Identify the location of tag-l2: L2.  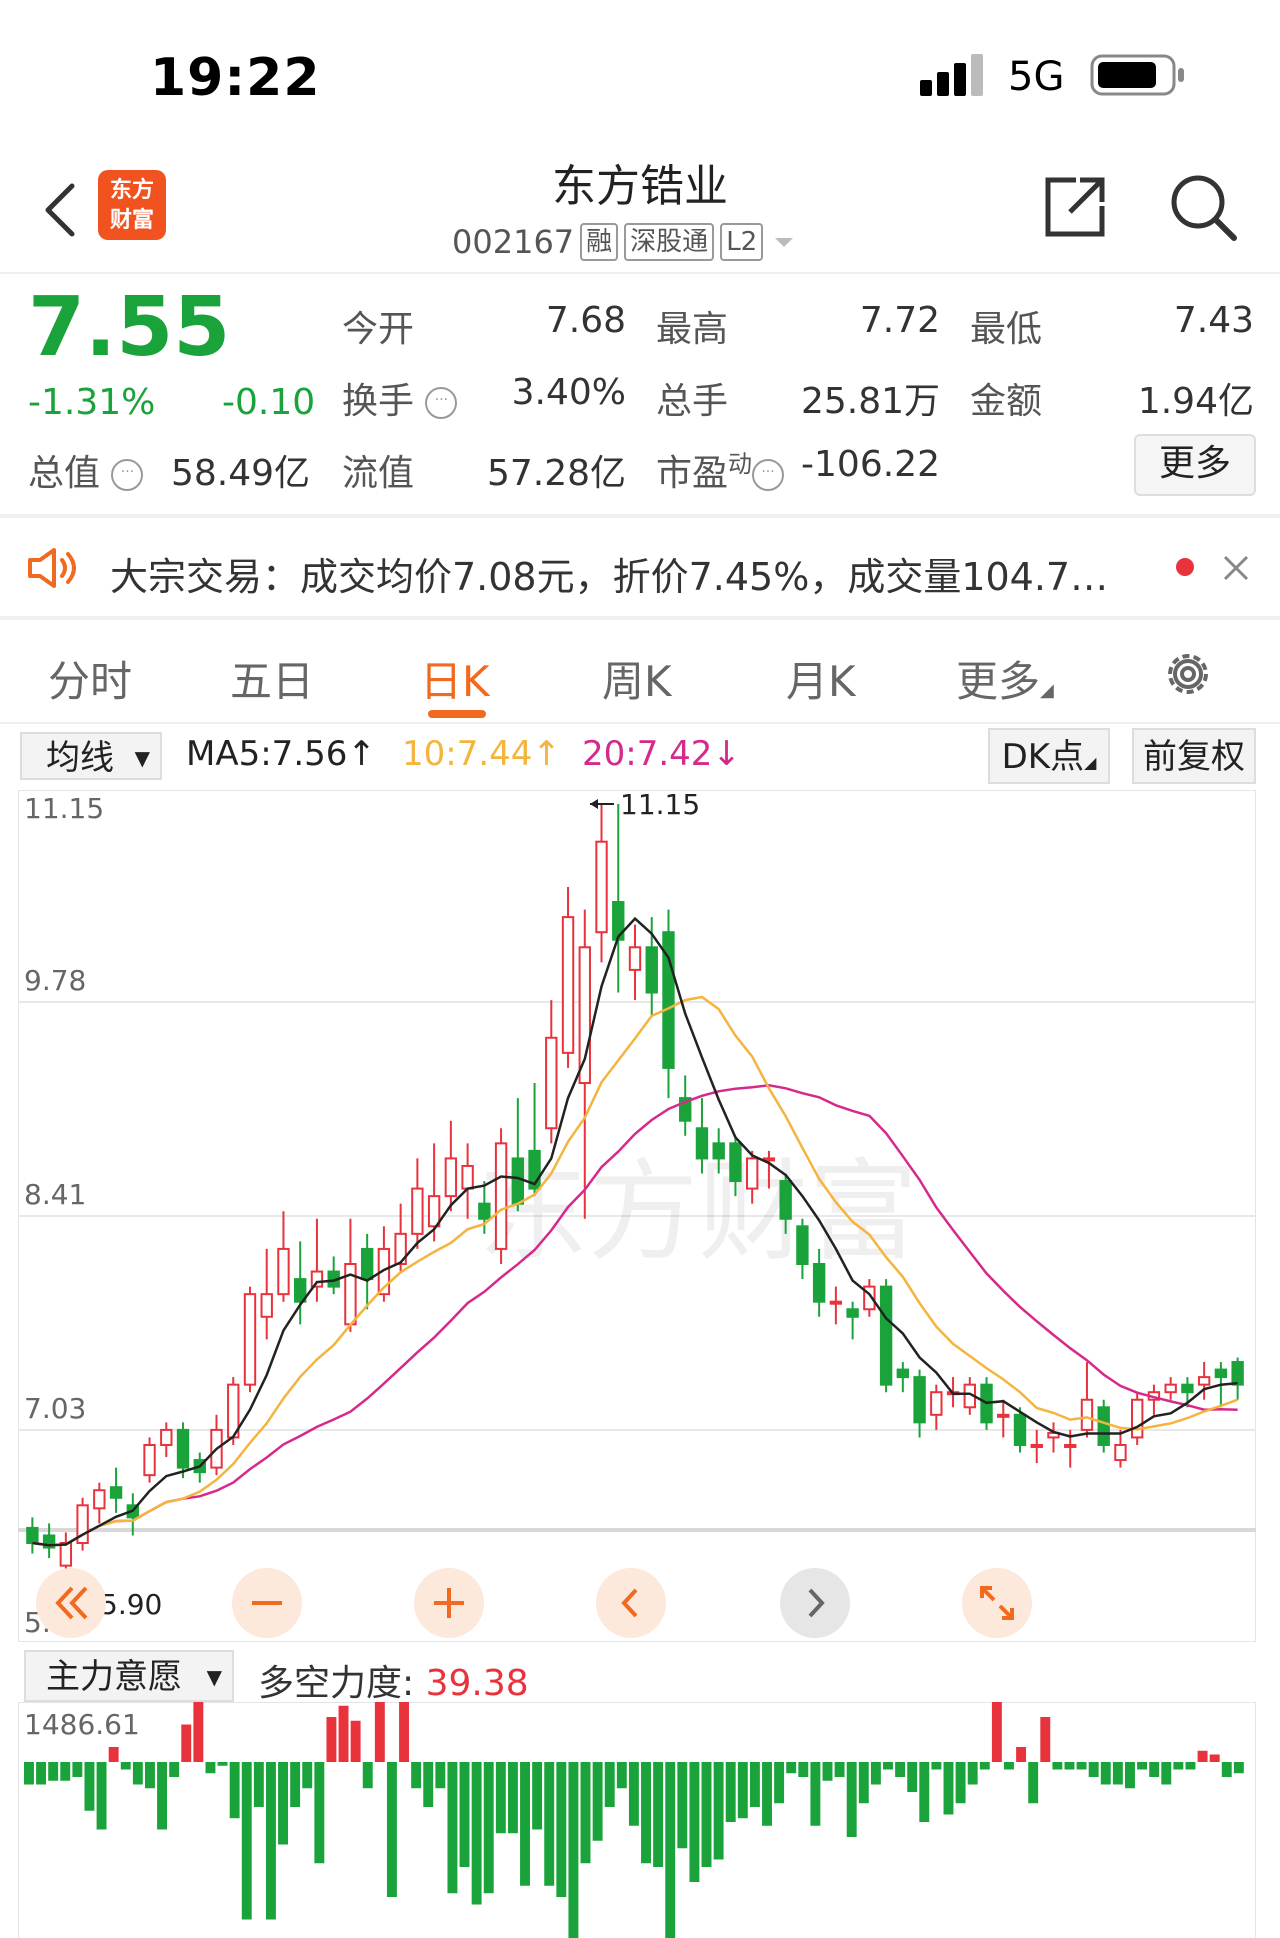
(742, 242).